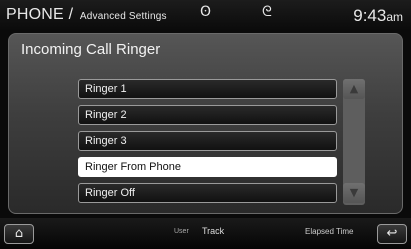  Describe the element at coordinates (123, 16) in the screenshot. I see `page-subtitle: Advanced Settings` at that location.